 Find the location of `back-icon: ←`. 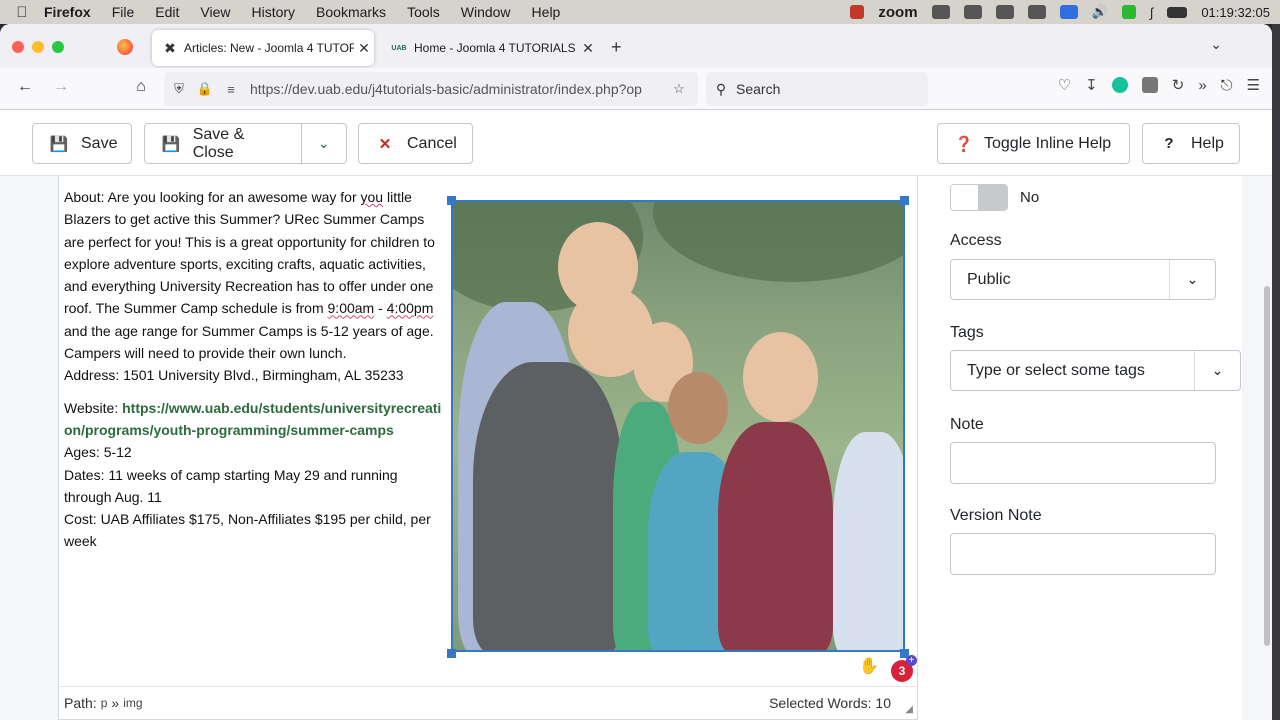

back-icon: ← is located at coordinates (25, 87).